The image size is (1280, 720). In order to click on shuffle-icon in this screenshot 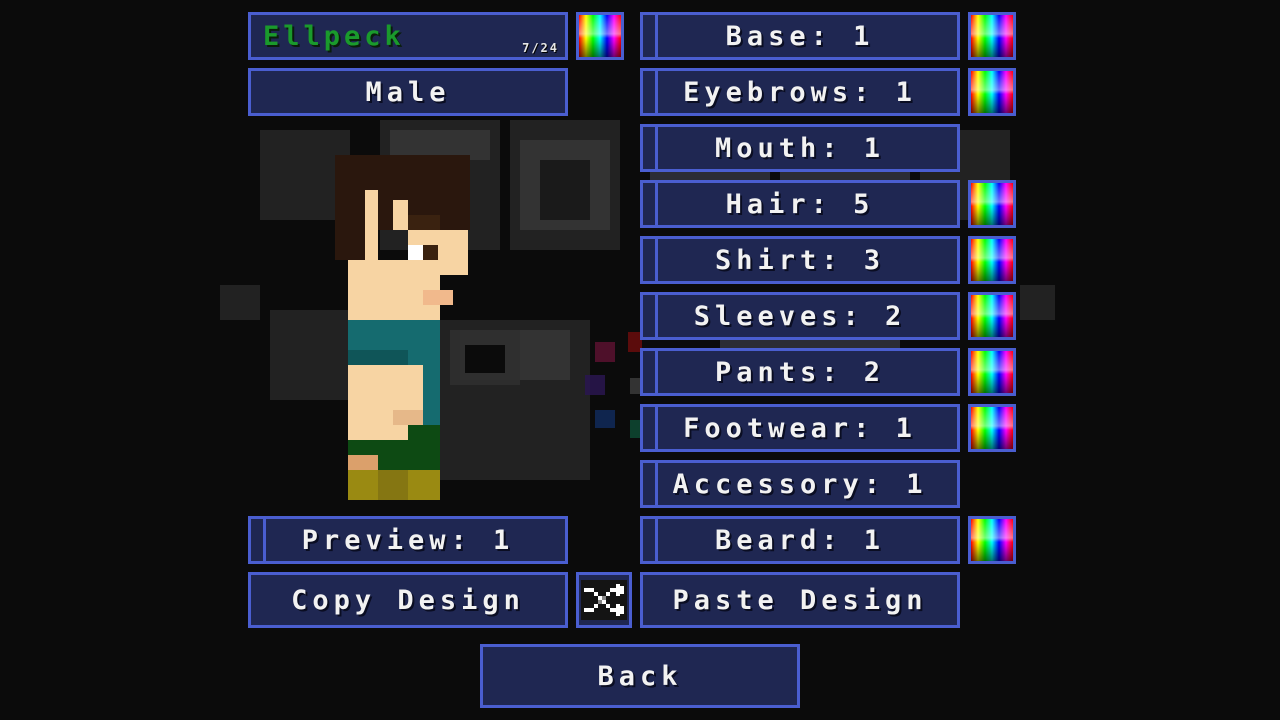, I will do `click(604, 600)`.